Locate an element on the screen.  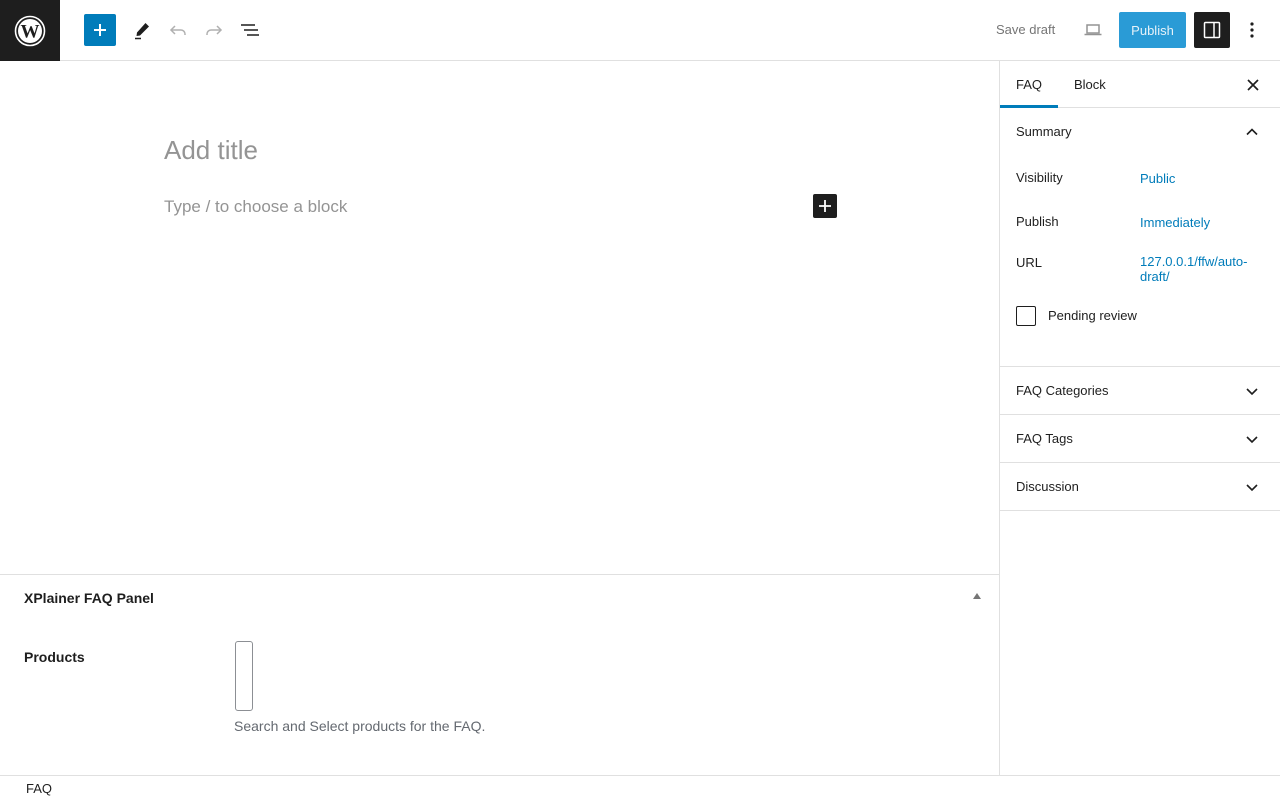
redo-icon is located at coordinates (214, 30).